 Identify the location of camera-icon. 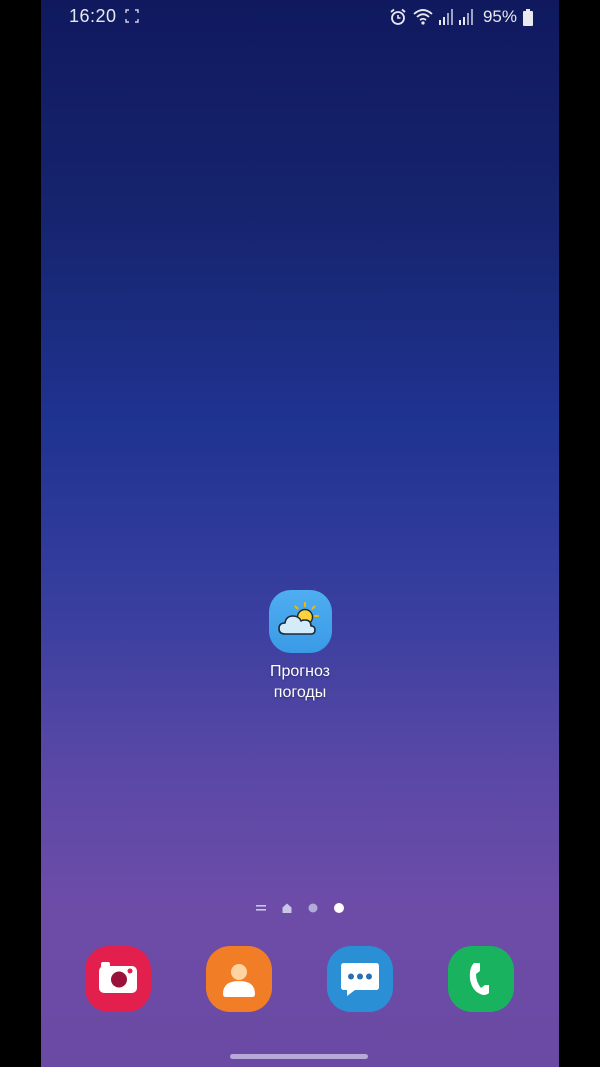
(118, 977).